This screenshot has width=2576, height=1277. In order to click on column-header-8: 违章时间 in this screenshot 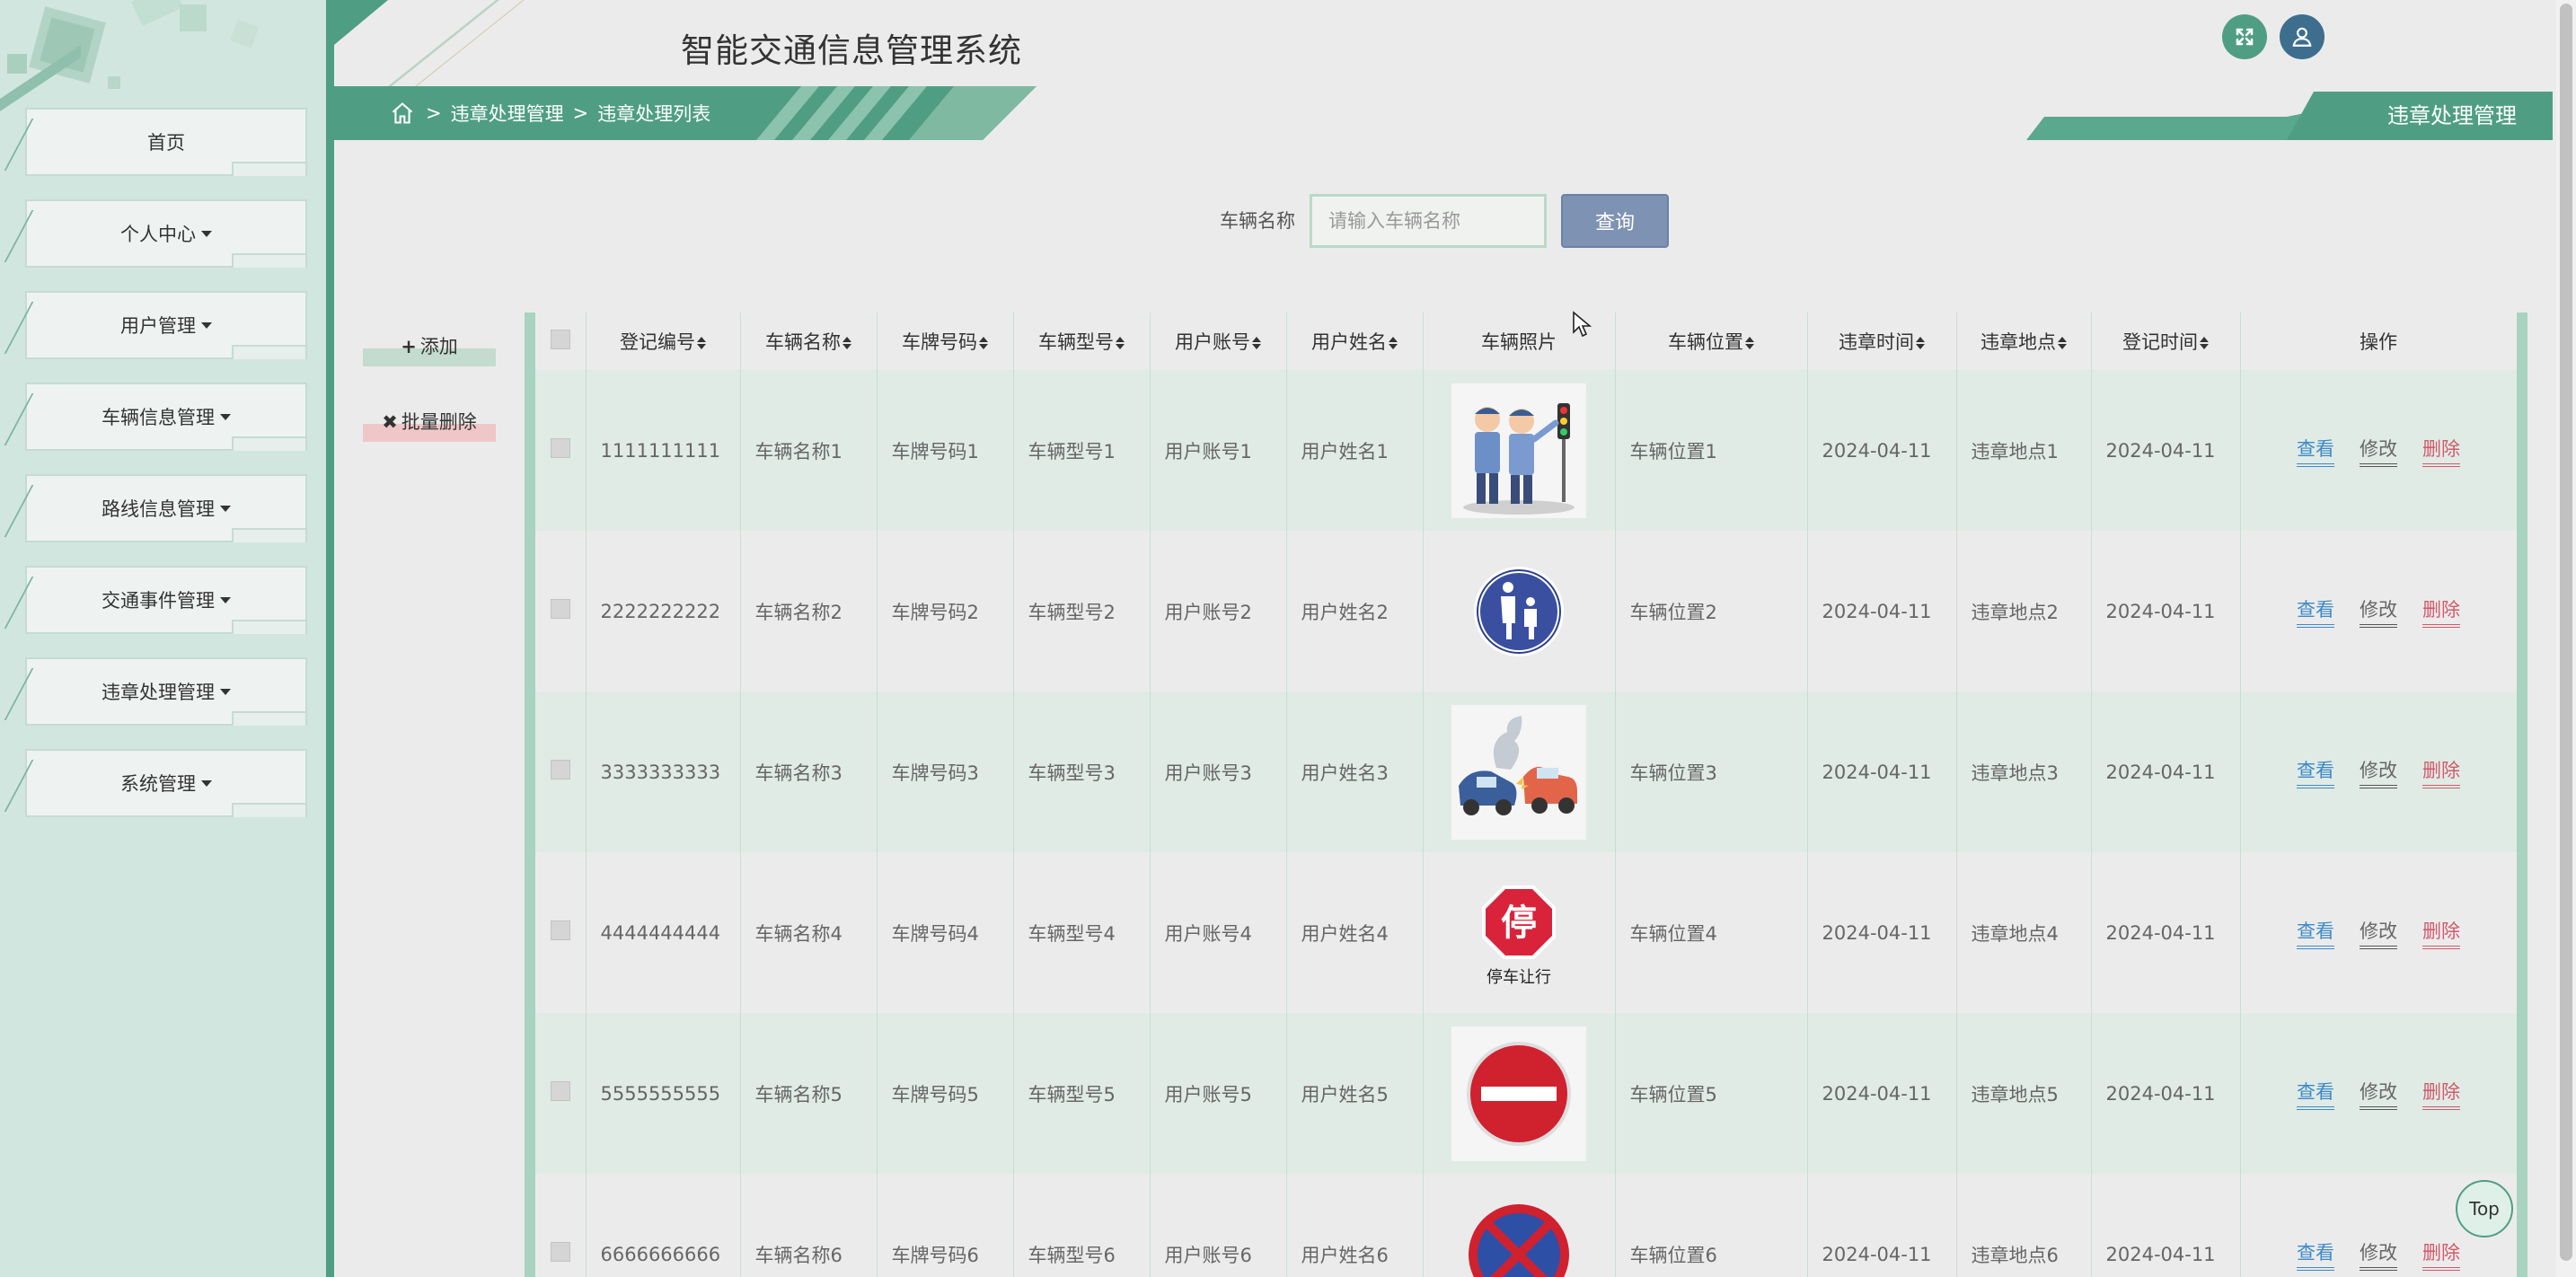, I will do `click(1882, 341)`.